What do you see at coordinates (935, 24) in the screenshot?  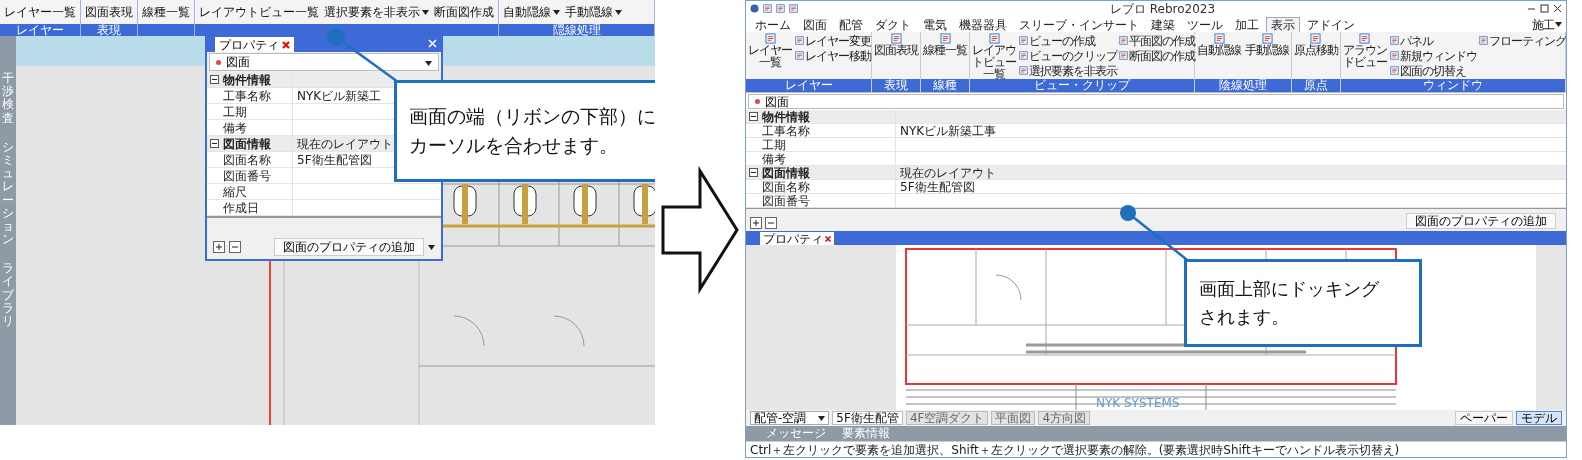 I see `menu-tab: 電気` at bounding box center [935, 24].